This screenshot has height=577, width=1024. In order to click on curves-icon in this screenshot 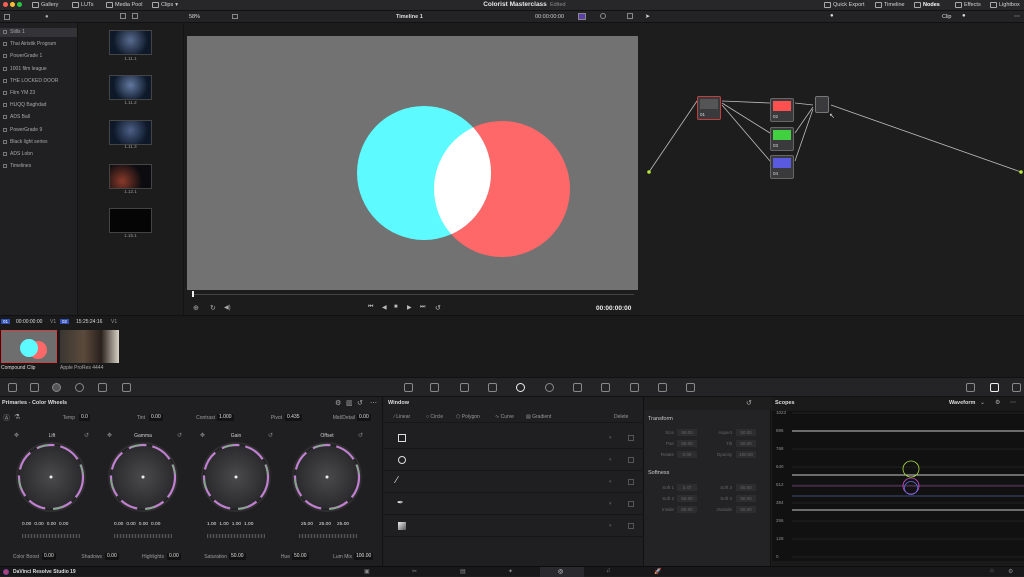, I will do `click(408, 387)`.